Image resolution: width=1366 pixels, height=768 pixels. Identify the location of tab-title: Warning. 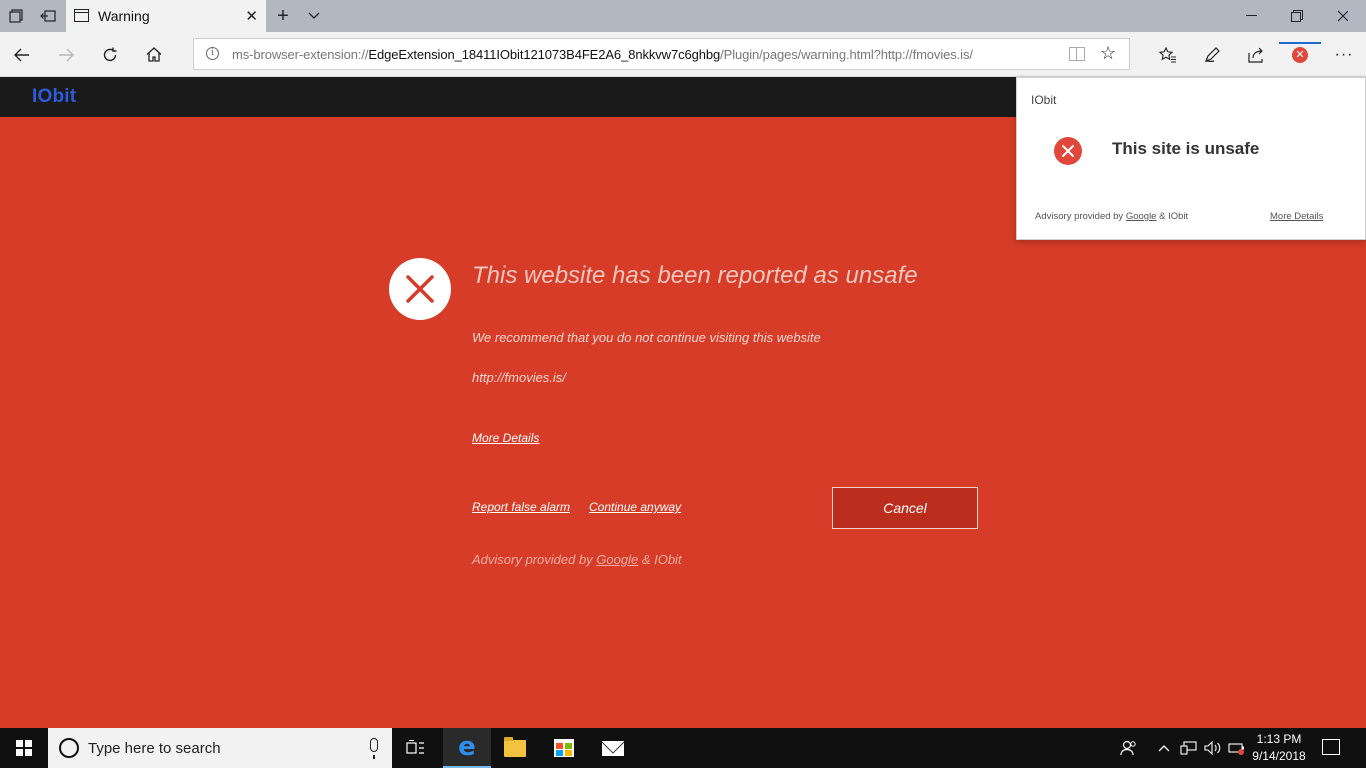
(124, 16).